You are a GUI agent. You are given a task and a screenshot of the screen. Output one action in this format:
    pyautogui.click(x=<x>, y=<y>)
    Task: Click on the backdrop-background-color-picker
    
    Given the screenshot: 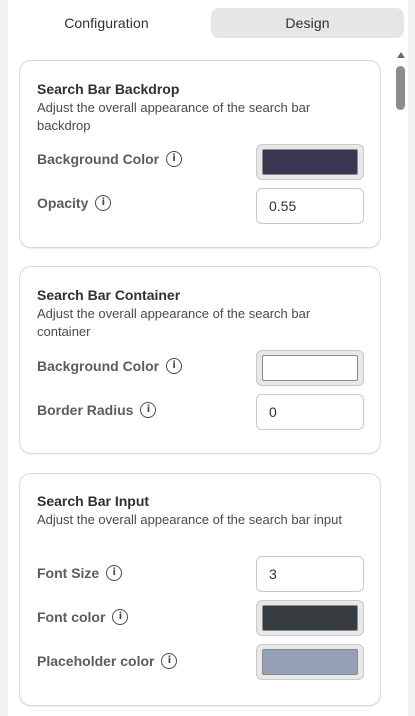 What is the action you would take?
    pyautogui.click(x=310, y=162)
    